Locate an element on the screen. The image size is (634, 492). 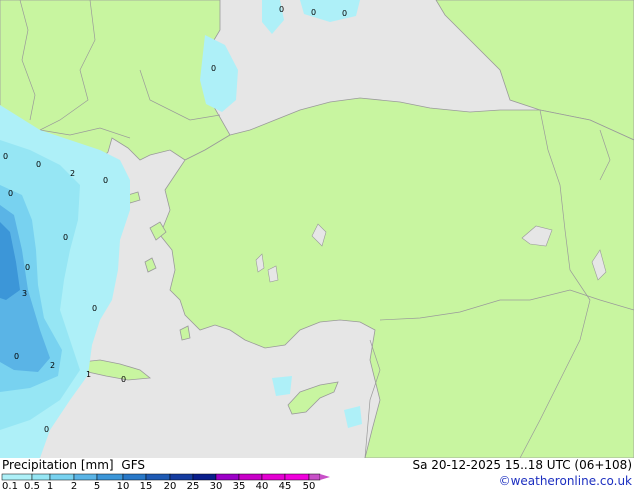
scale-tick-label: 35 is located at coordinates (239, 486).